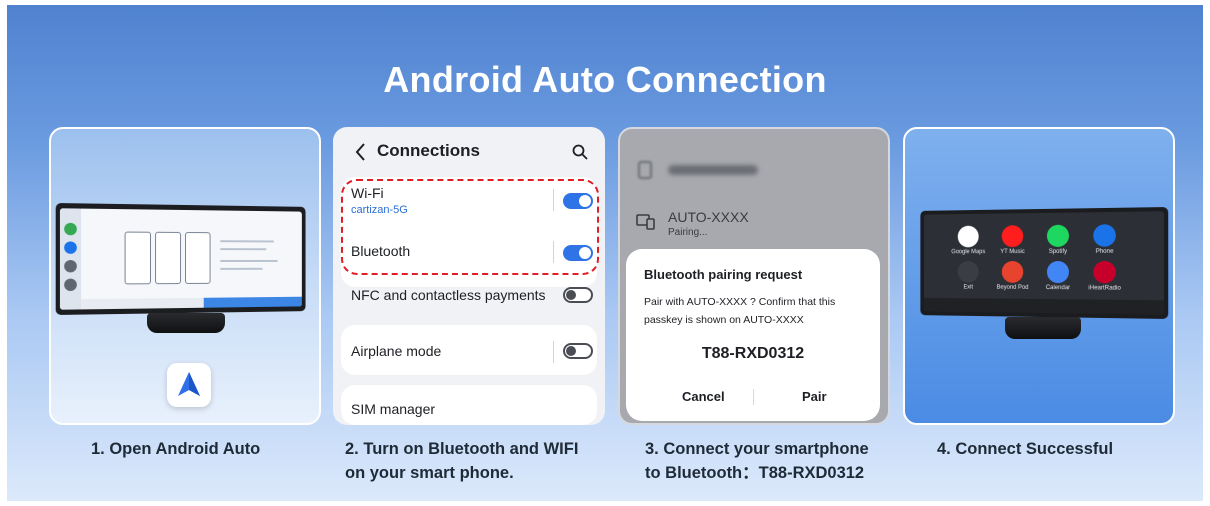  I want to click on phone-icon, so click(645, 170).